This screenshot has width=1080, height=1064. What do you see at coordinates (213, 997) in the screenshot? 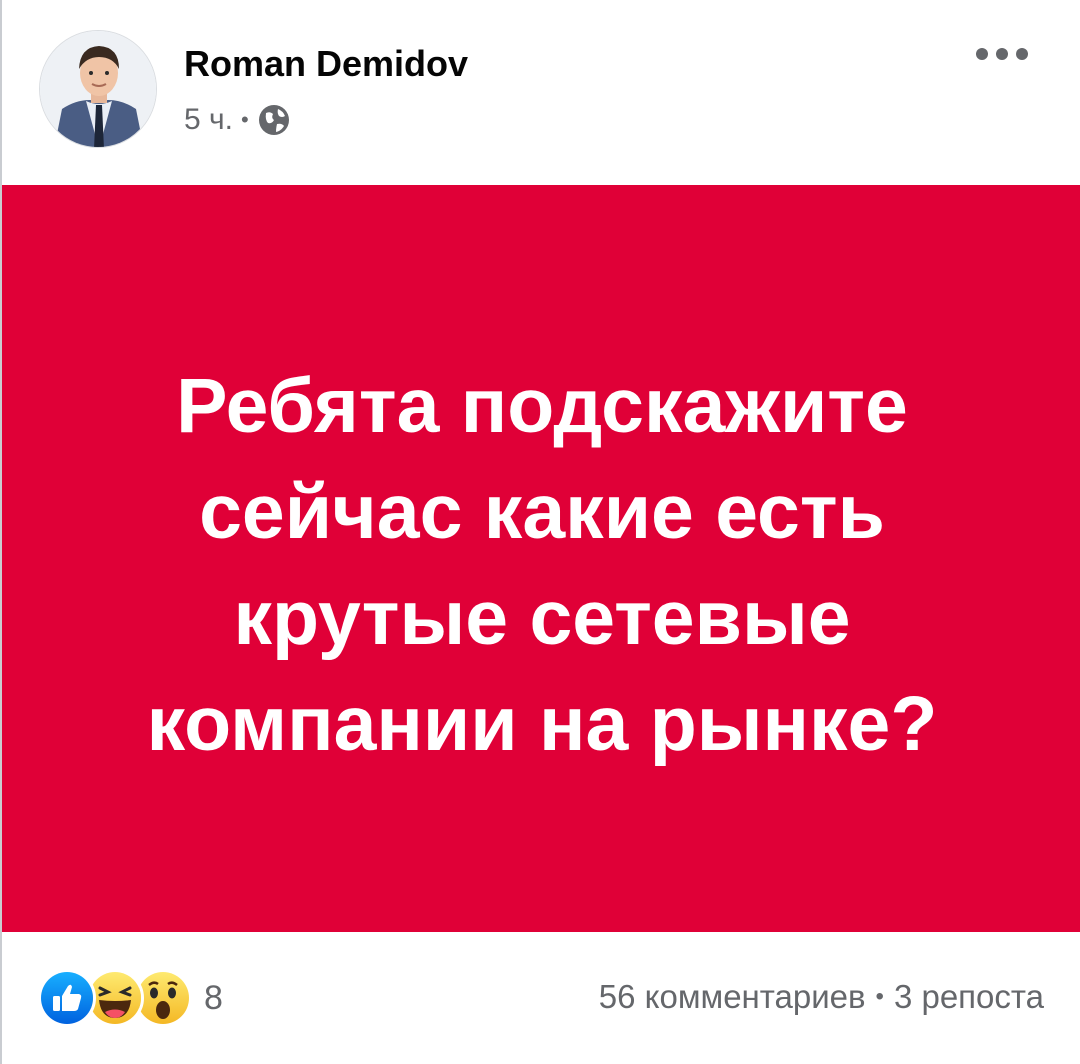
I see `reactions-count: 8` at bounding box center [213, 997].